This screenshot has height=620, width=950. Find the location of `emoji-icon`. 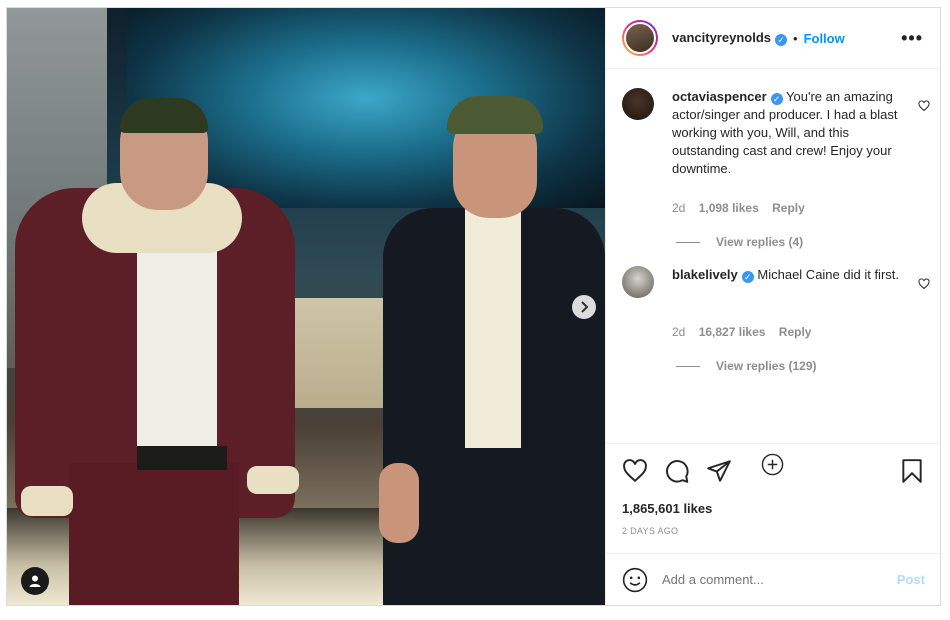

emoji-icon is located at coordinates (635, 580).